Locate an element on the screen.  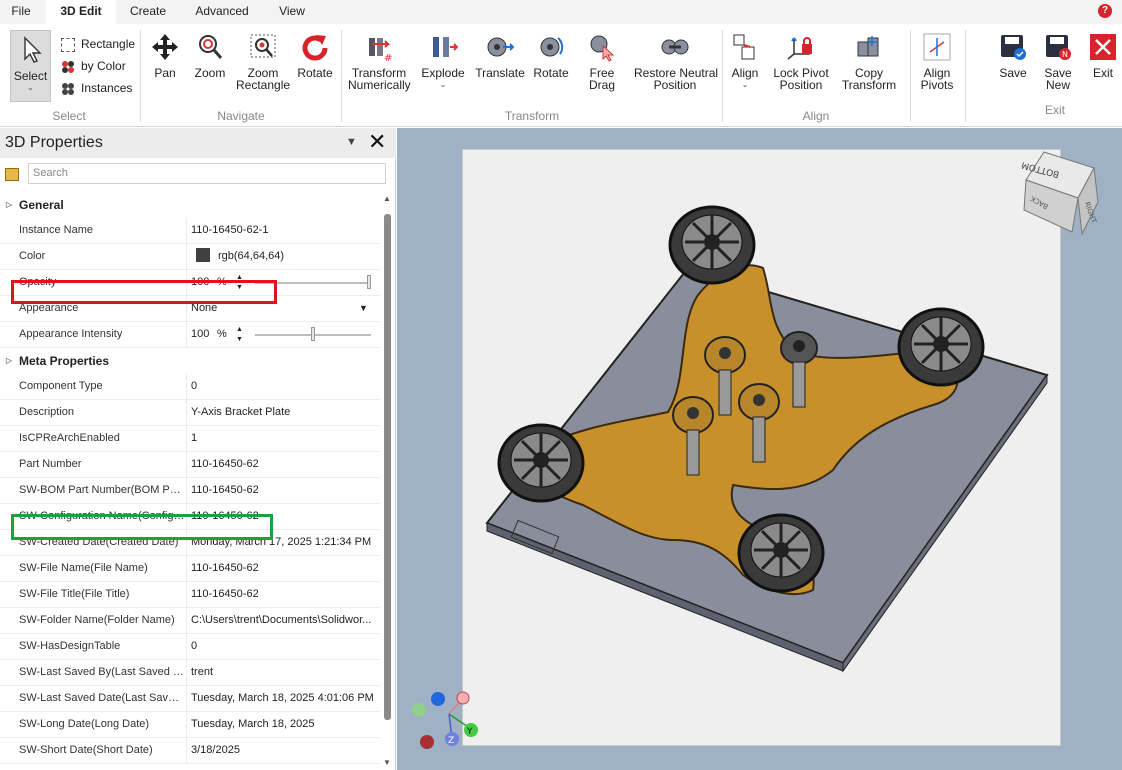
svg-text: Y is located at coordinates (469, 732).